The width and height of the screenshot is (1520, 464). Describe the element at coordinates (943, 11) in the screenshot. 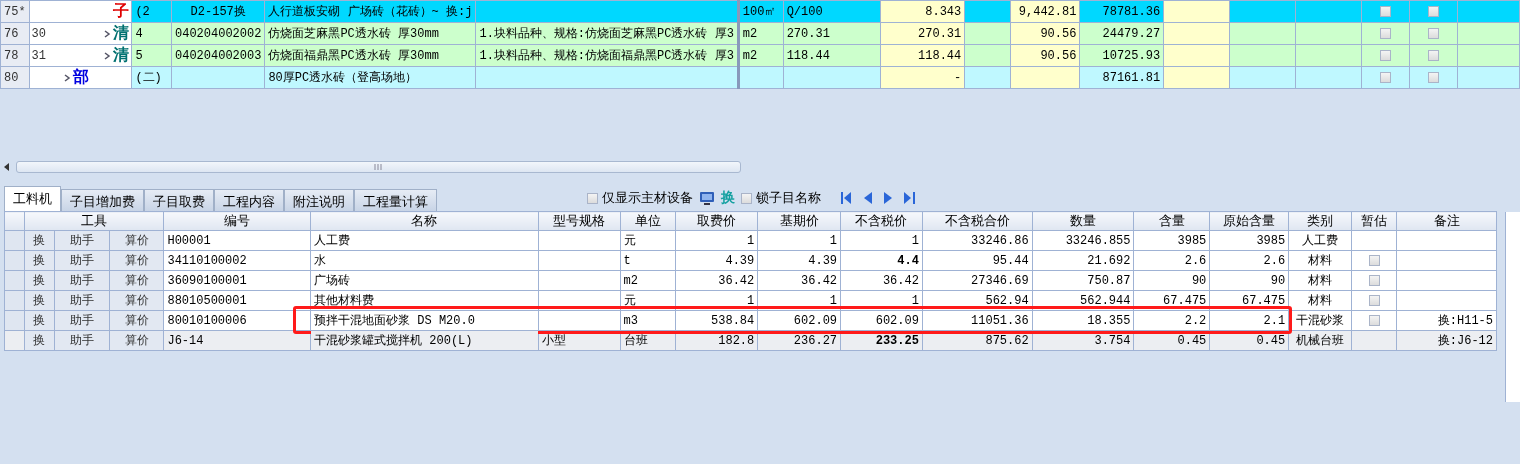

I see `quantity-cell: 8.343` at that location.